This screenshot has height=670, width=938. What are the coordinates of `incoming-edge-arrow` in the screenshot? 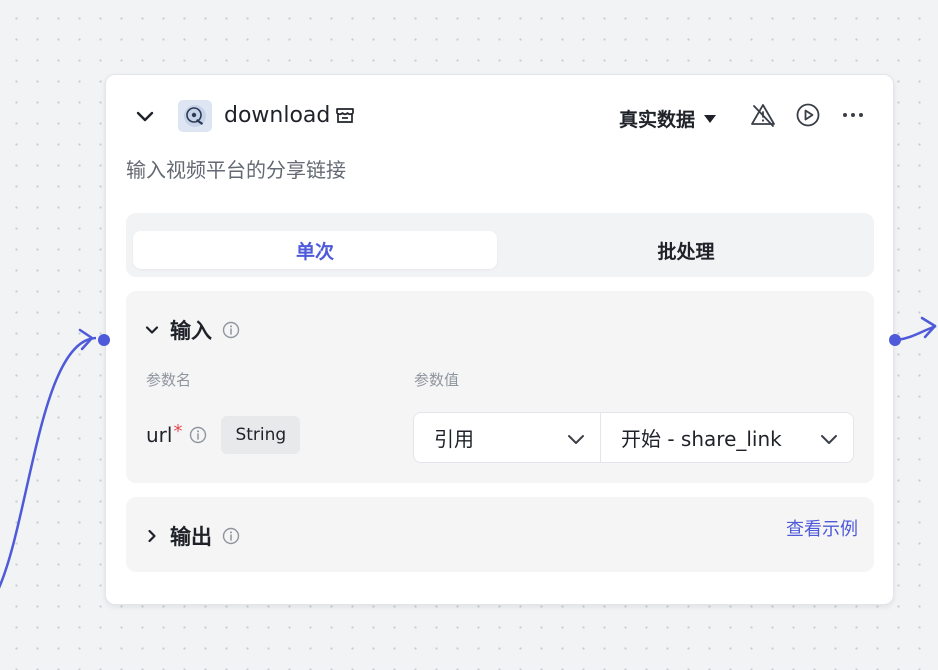 It's located at (86, 339).